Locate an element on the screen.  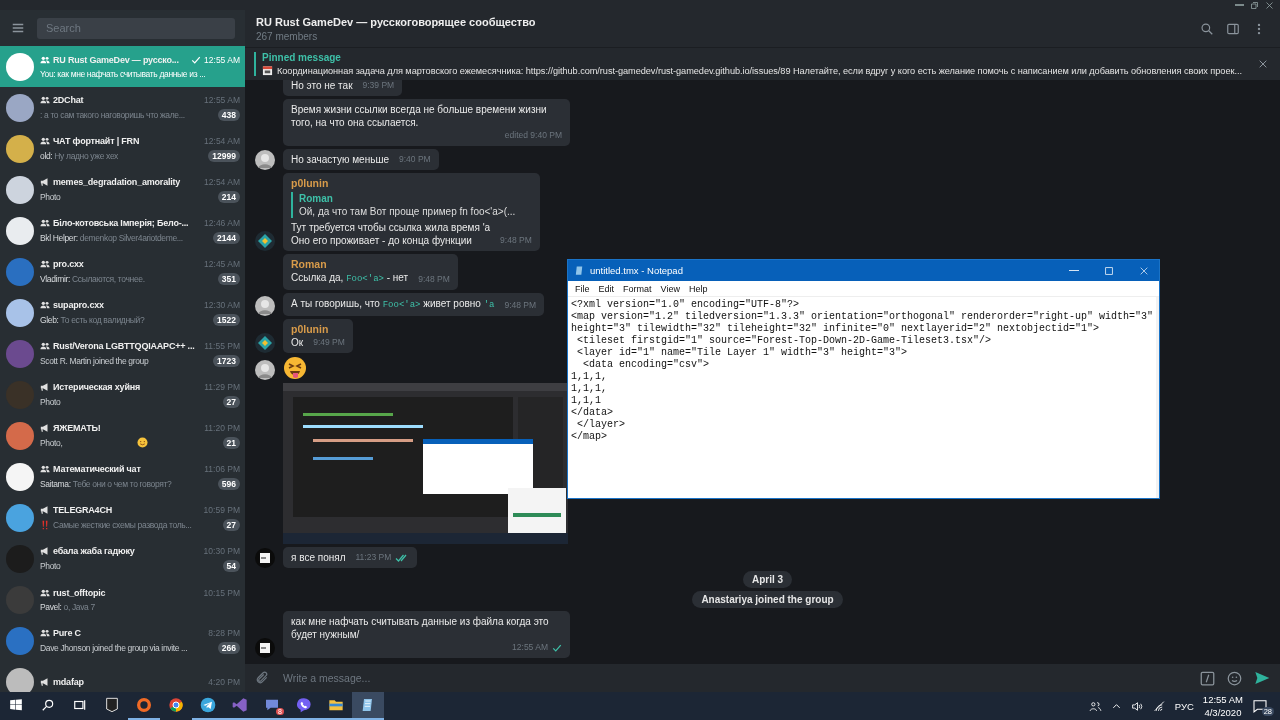
unread-count: 214 is located at coordinates (228, 196).